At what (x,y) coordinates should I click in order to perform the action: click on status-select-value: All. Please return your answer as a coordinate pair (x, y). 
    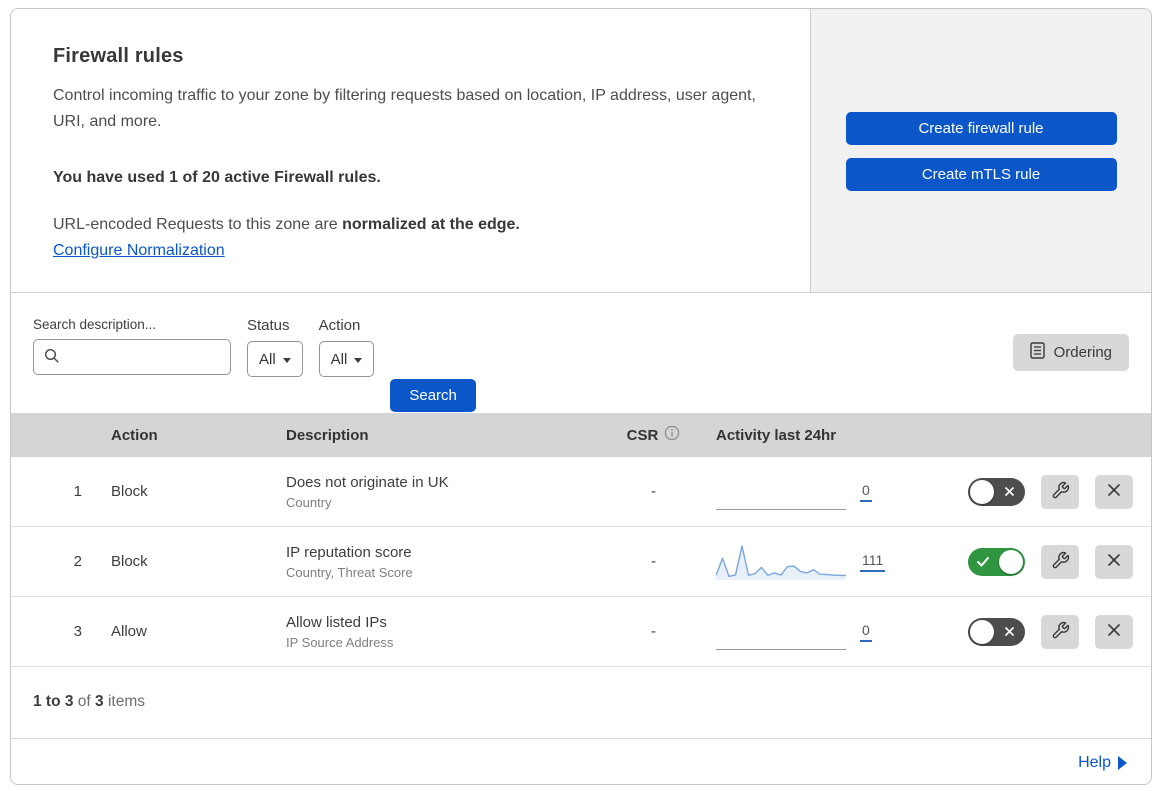
    Looking at the image, I should click on (267, 359).